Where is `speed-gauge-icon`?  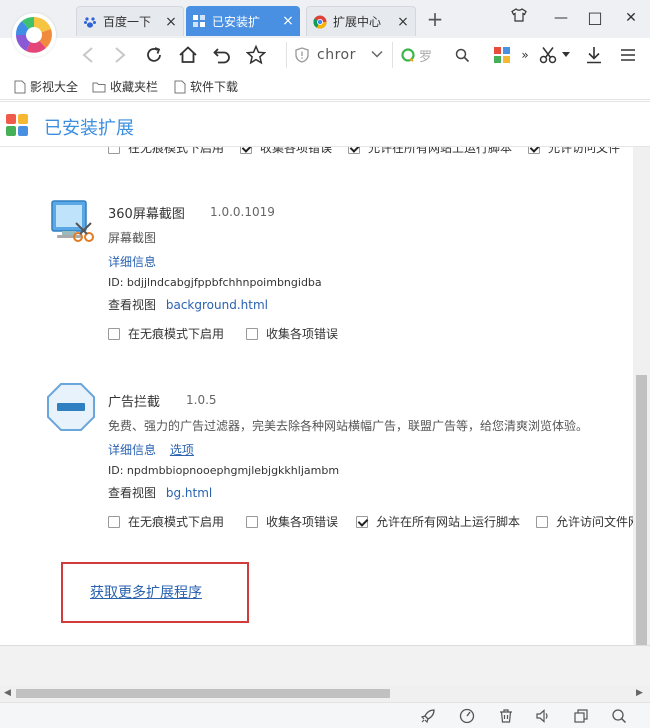 speed-gauge-icon is located at coordinates (467, 716).